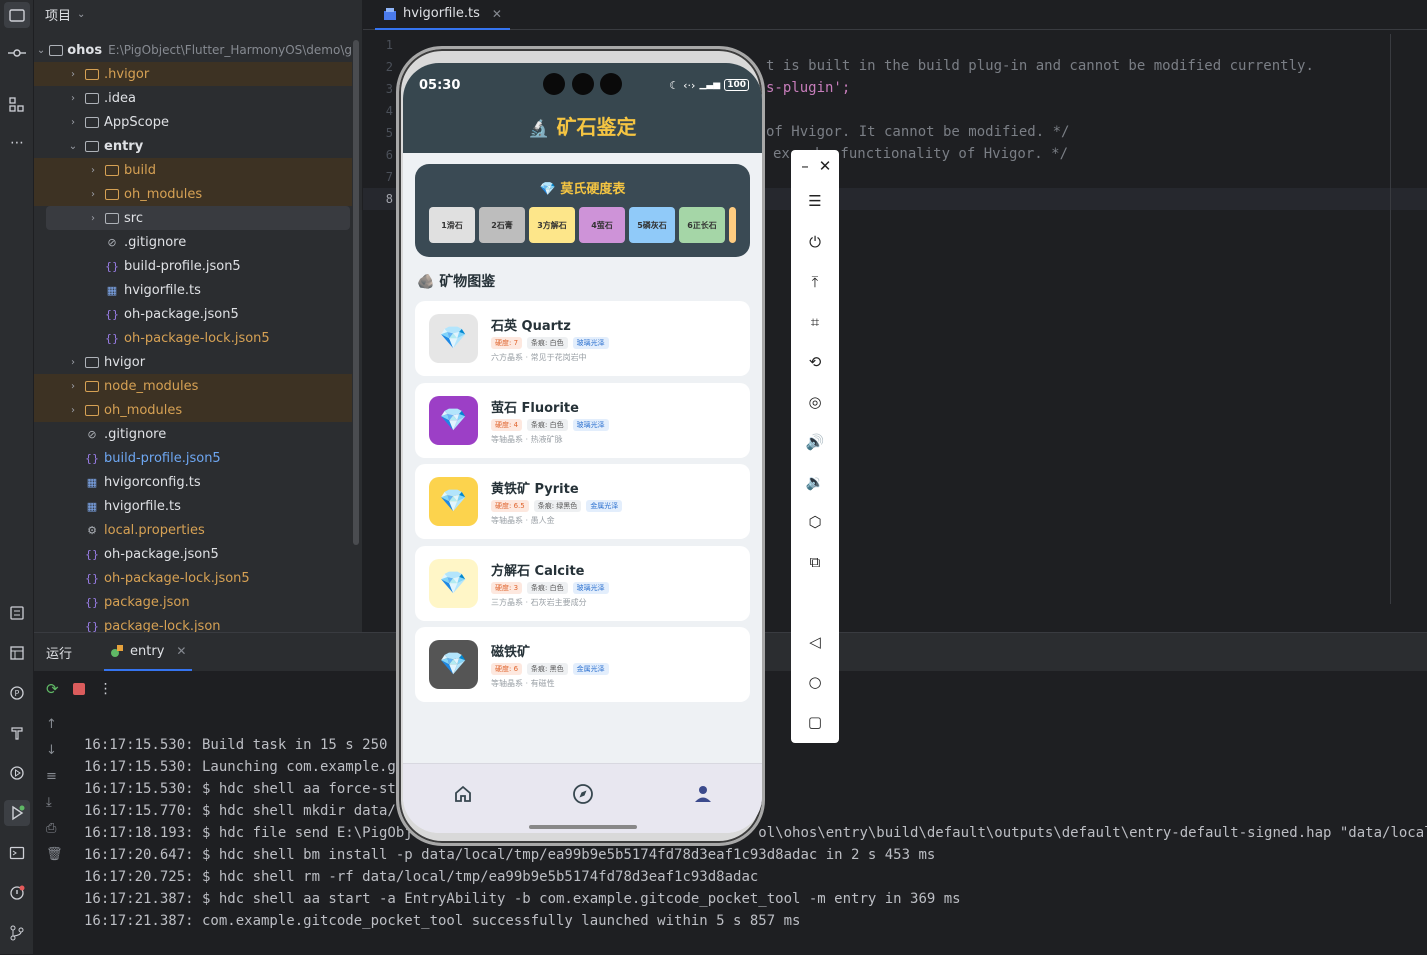  Describe the element at coordinates (703, 794) in the screenshot. I see `person-icon` at that location.